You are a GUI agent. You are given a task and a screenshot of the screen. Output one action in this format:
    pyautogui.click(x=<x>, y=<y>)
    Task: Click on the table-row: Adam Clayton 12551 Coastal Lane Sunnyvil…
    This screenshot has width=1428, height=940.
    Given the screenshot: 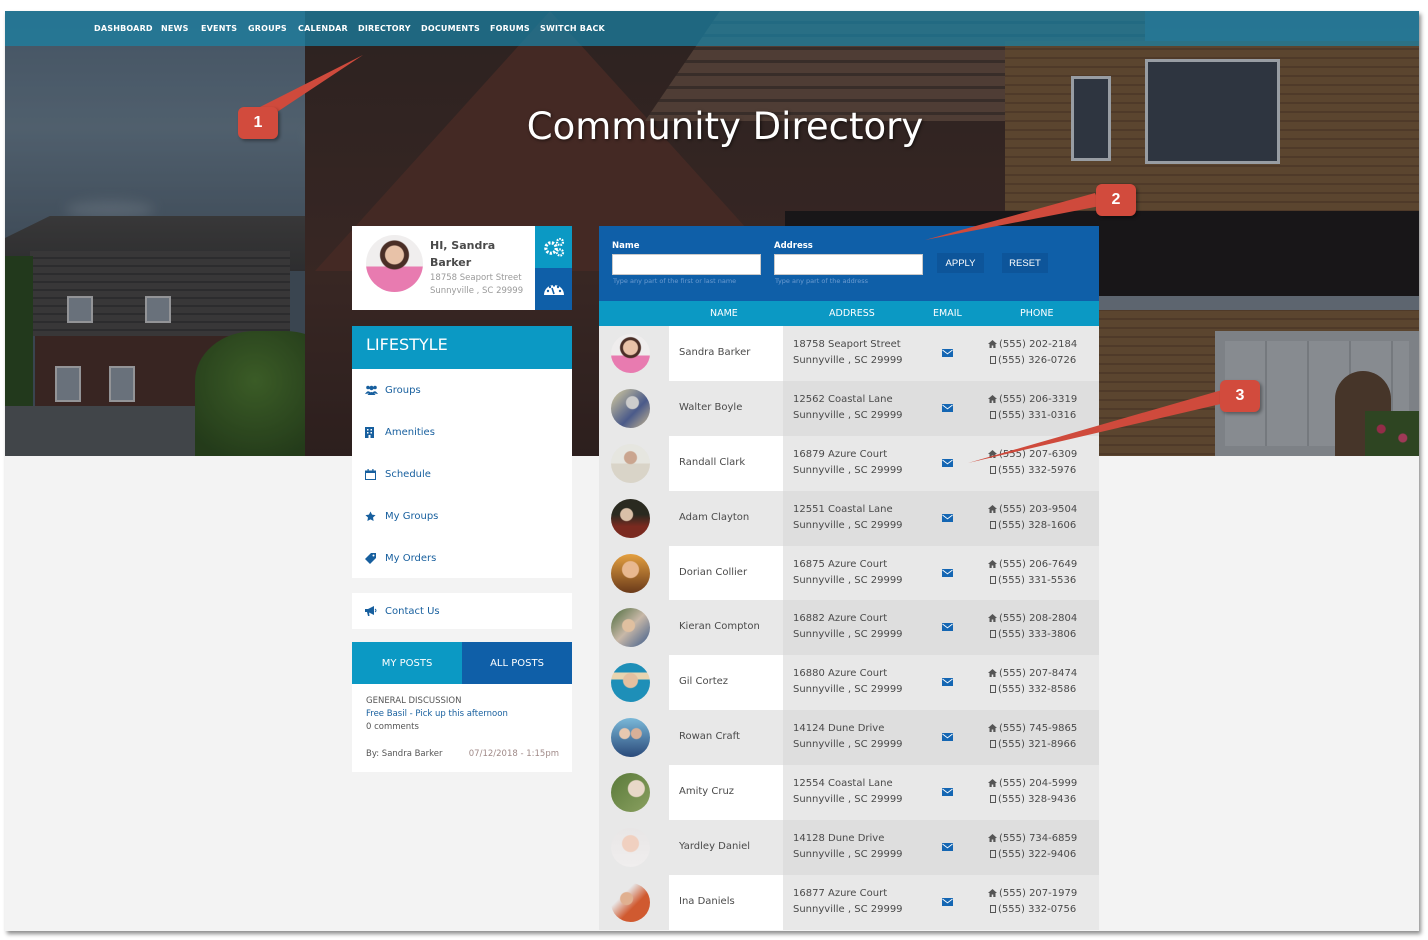 What is the action you would take?
    pyautogui.click(x=849, y=518)
    